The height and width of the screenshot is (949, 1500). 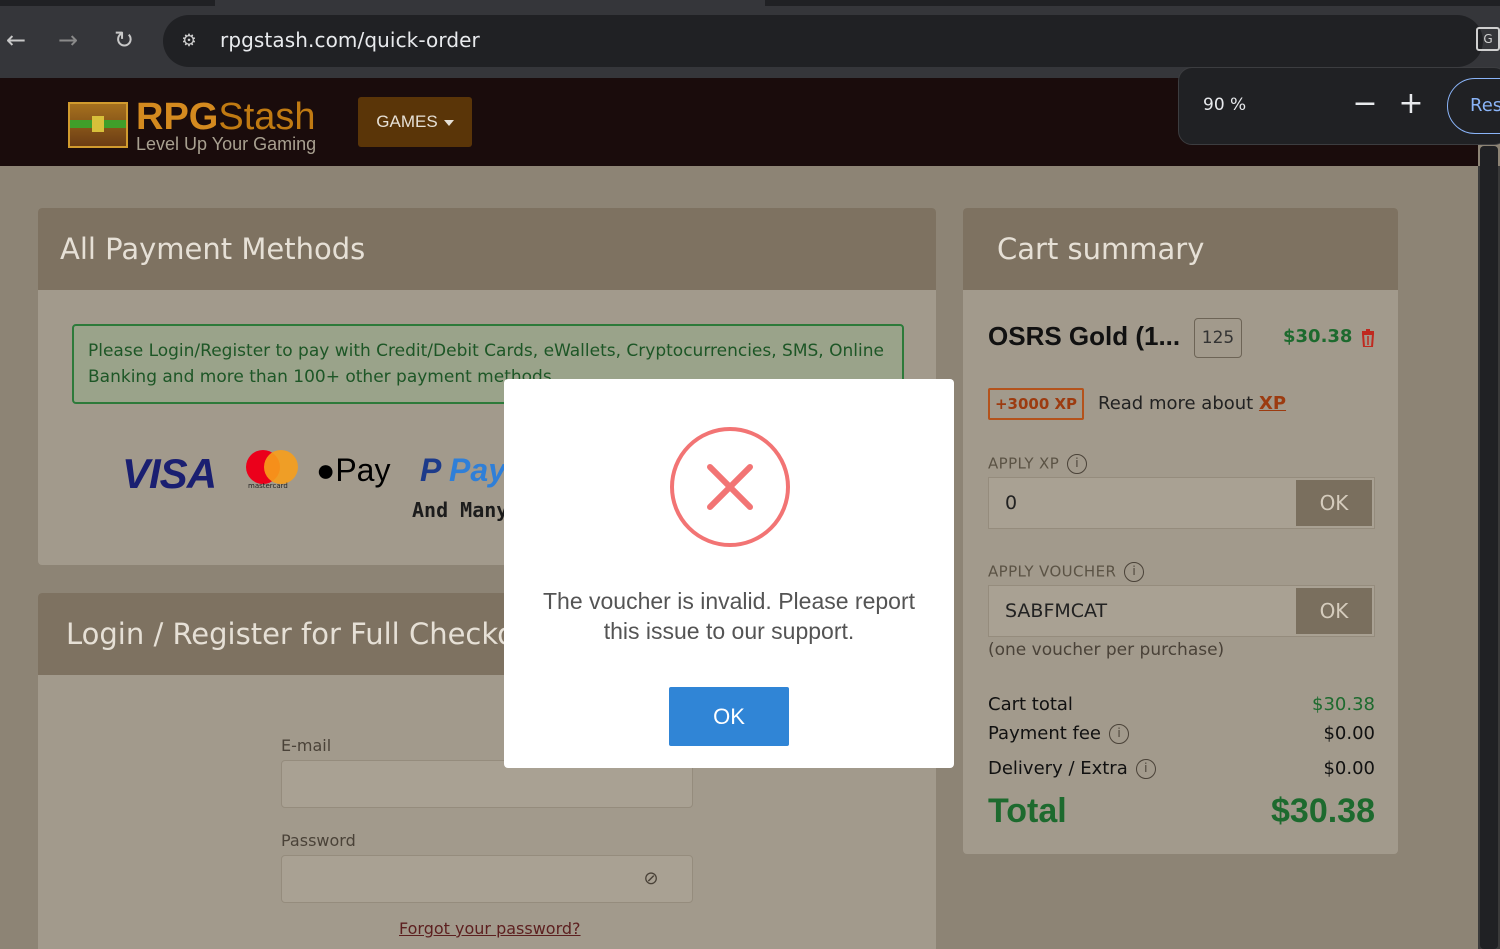 What do you see at coordinates (326, 470) in the screenshot?
I see `apple-icon: ●` at bounding box center [326, 470].